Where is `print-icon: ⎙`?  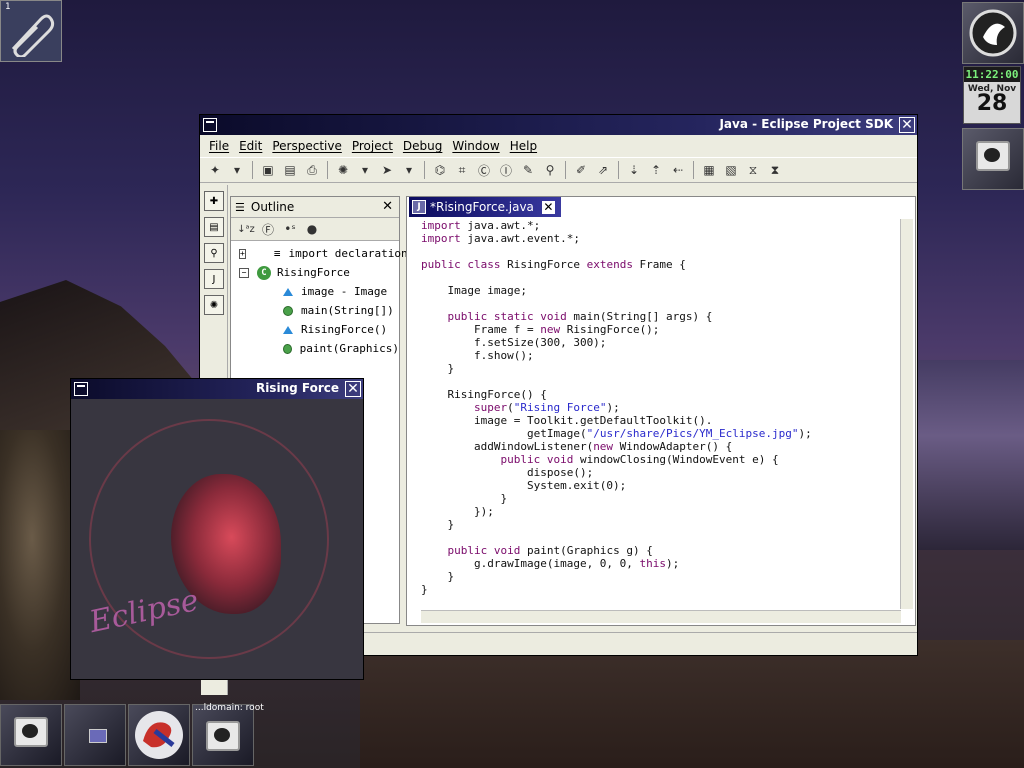 print-icon: ⎙ is located at coordinates (312, 170).